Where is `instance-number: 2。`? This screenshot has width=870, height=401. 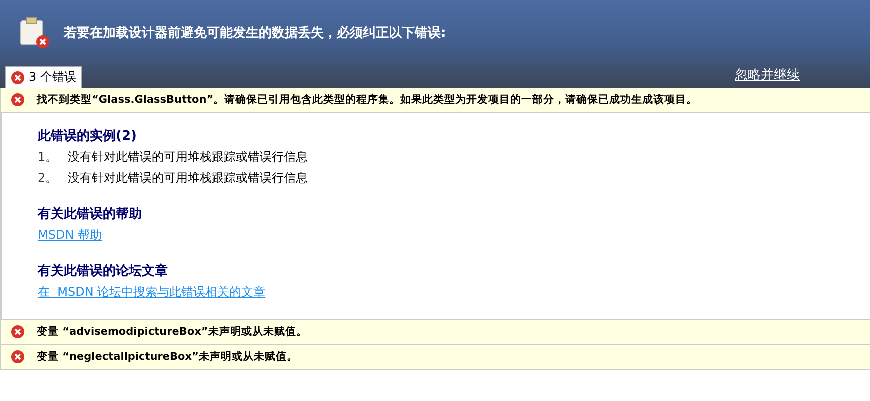 instance-number: 2。 is located at coordinates (48, 178).